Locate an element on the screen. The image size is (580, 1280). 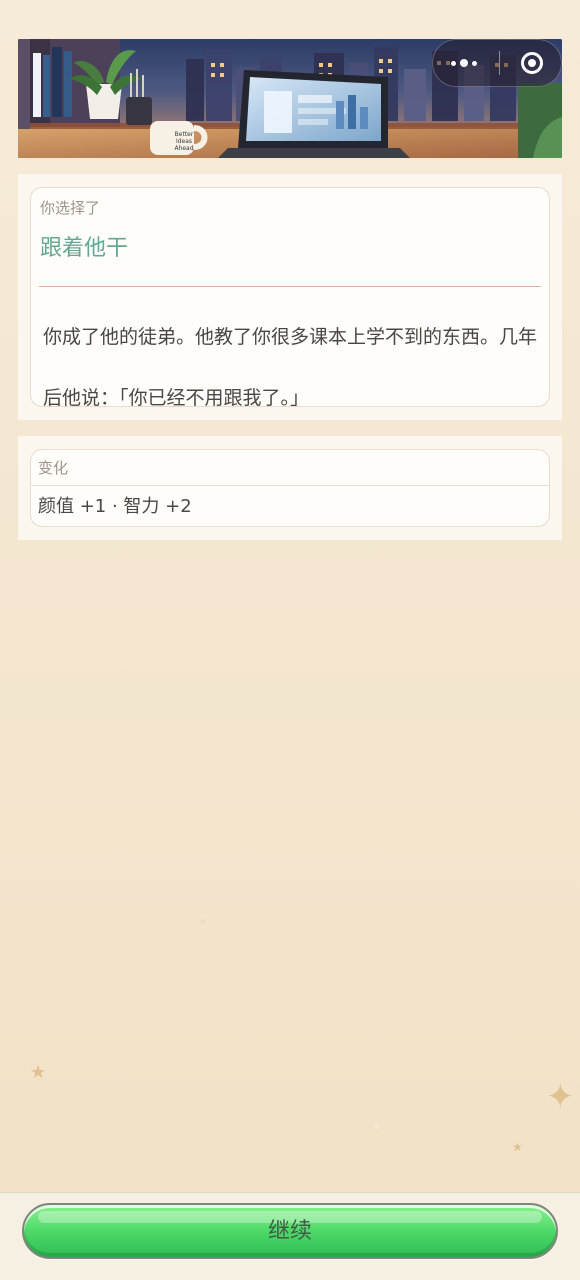
capsule-divider is located at coordinates (499, 63).